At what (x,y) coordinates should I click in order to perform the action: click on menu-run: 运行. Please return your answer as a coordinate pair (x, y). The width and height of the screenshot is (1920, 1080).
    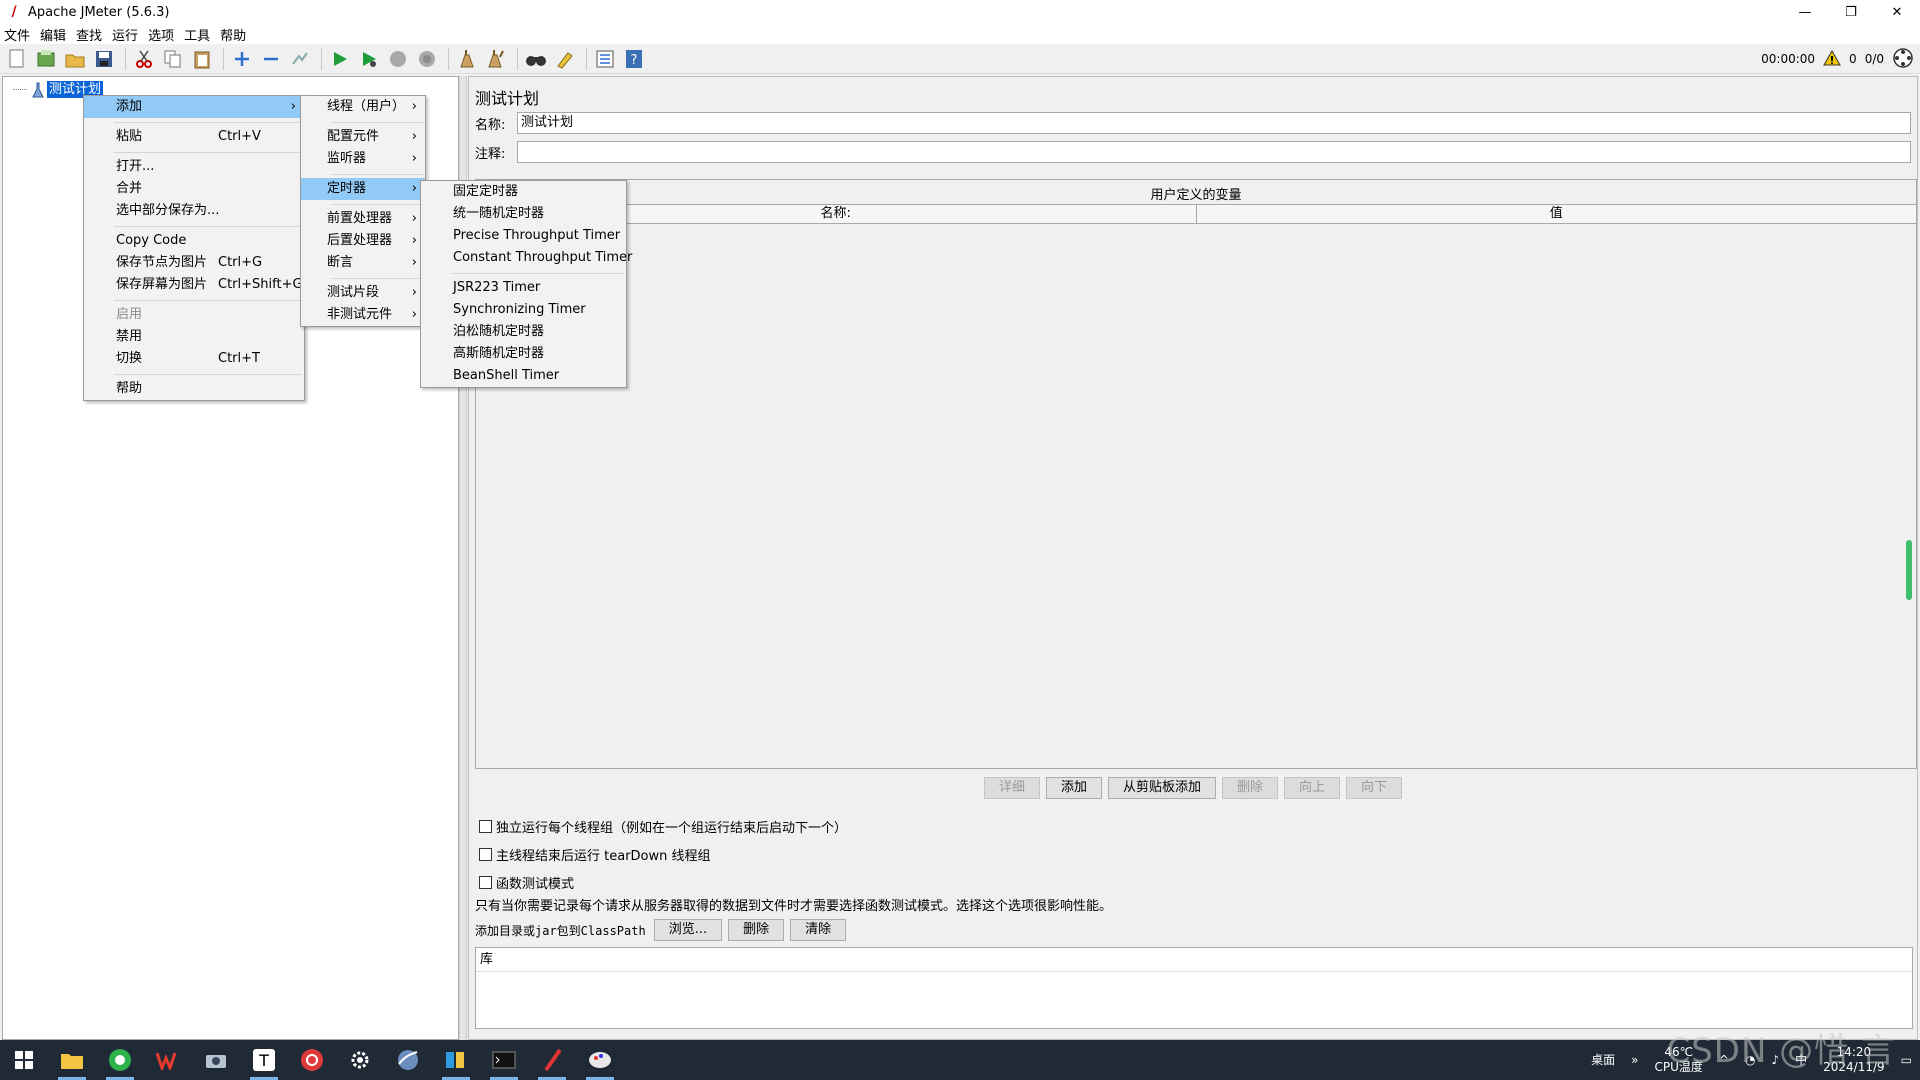
    Looking at the image, I should click on (125, 34).